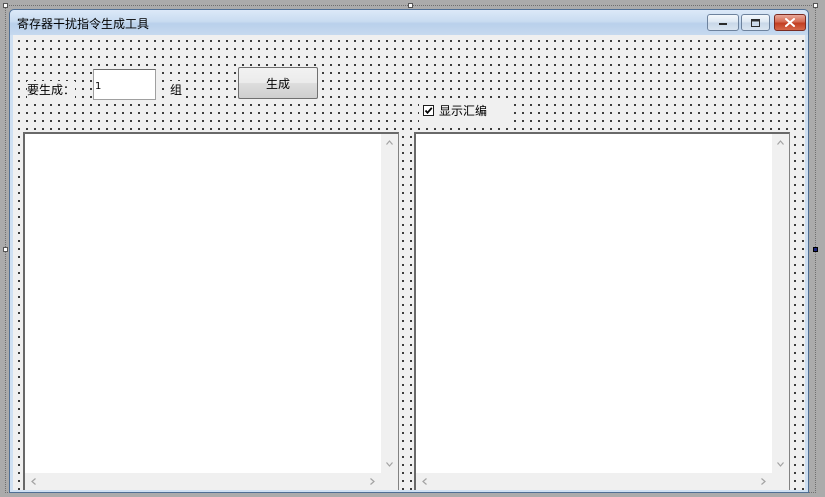  Describe the element at coordinates (83, 24) in the screenshot. I see `window-title: 寄存器干扰指令生成工具` at that location.